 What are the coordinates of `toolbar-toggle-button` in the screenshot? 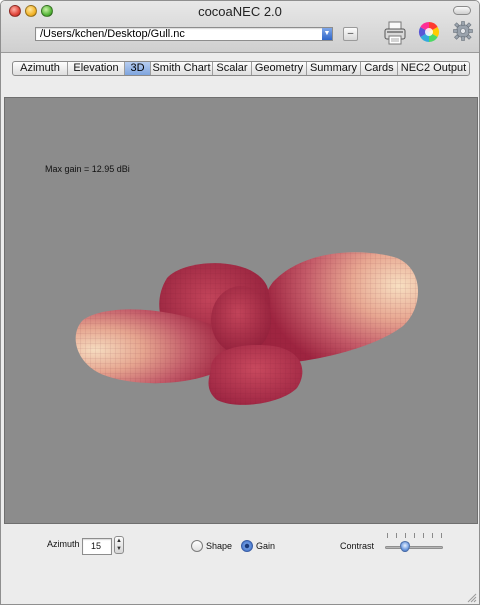 It's located at (462, 10).